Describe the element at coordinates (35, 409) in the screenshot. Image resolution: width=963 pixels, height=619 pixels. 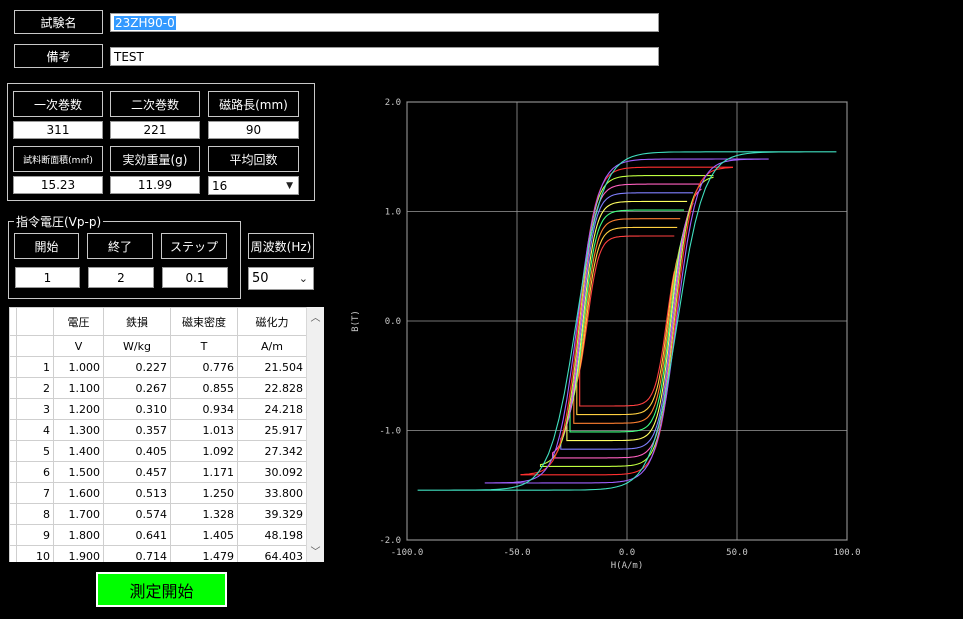
I see `row-index: 3` at that location.